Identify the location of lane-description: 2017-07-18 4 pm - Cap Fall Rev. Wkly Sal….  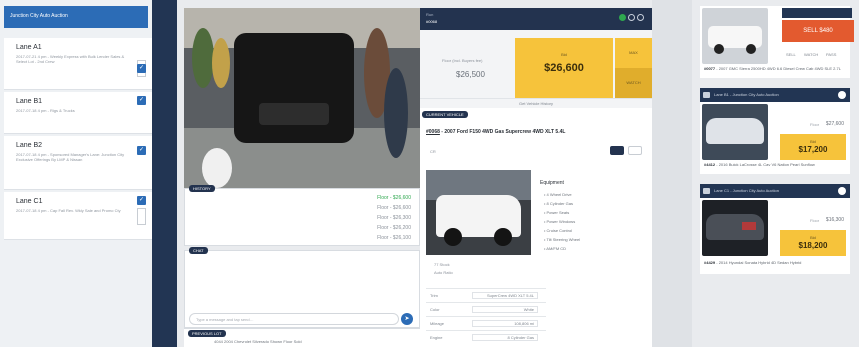
(68, 210).